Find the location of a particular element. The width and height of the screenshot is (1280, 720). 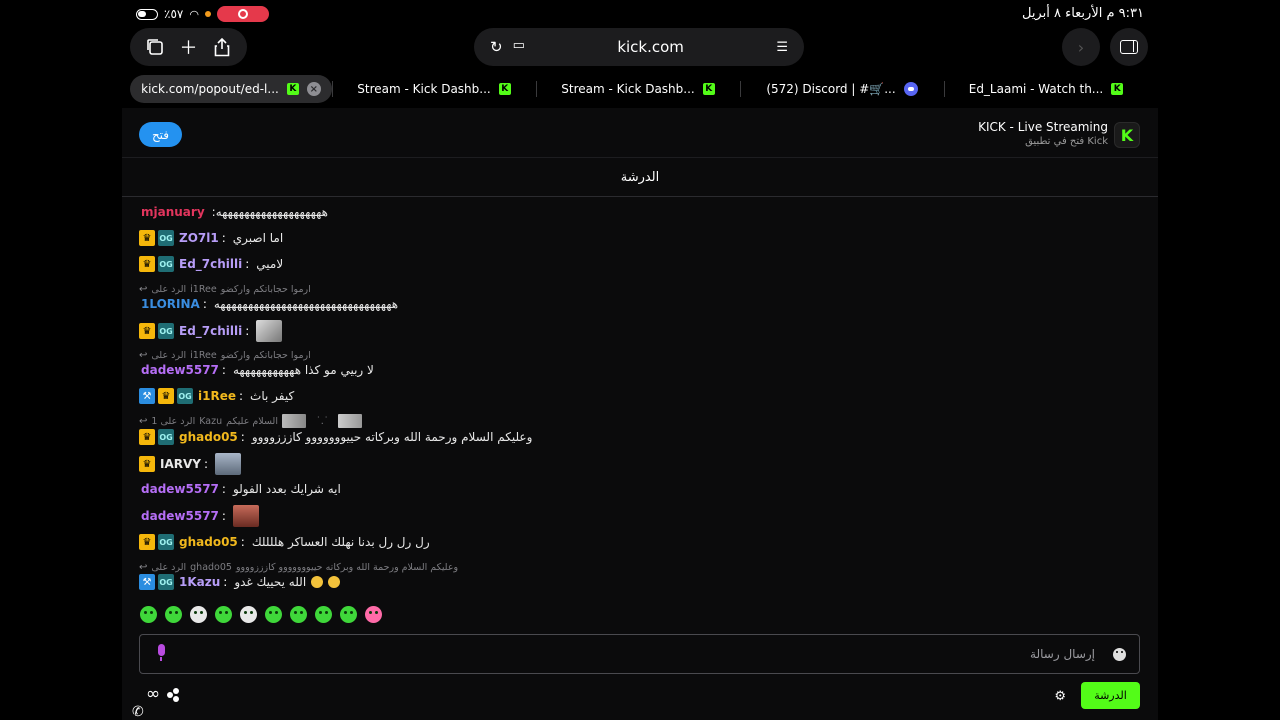

chat-message: mjanuary :هههههههههههههههههههه is located at coordinates (233, 212).